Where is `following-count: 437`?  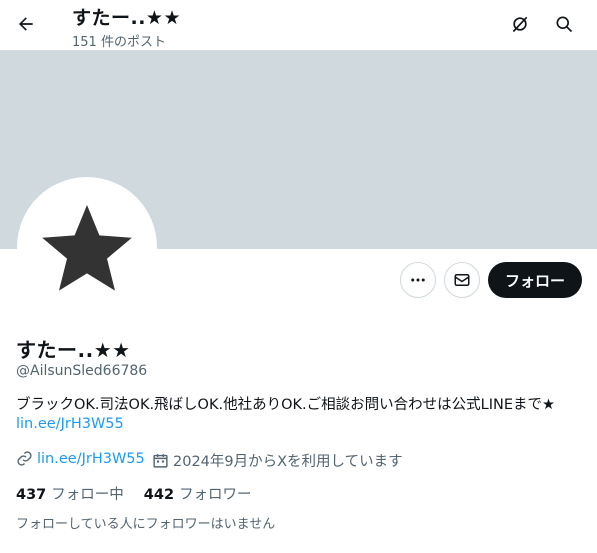
following-count: 437 is located at coordinates (31, 495).